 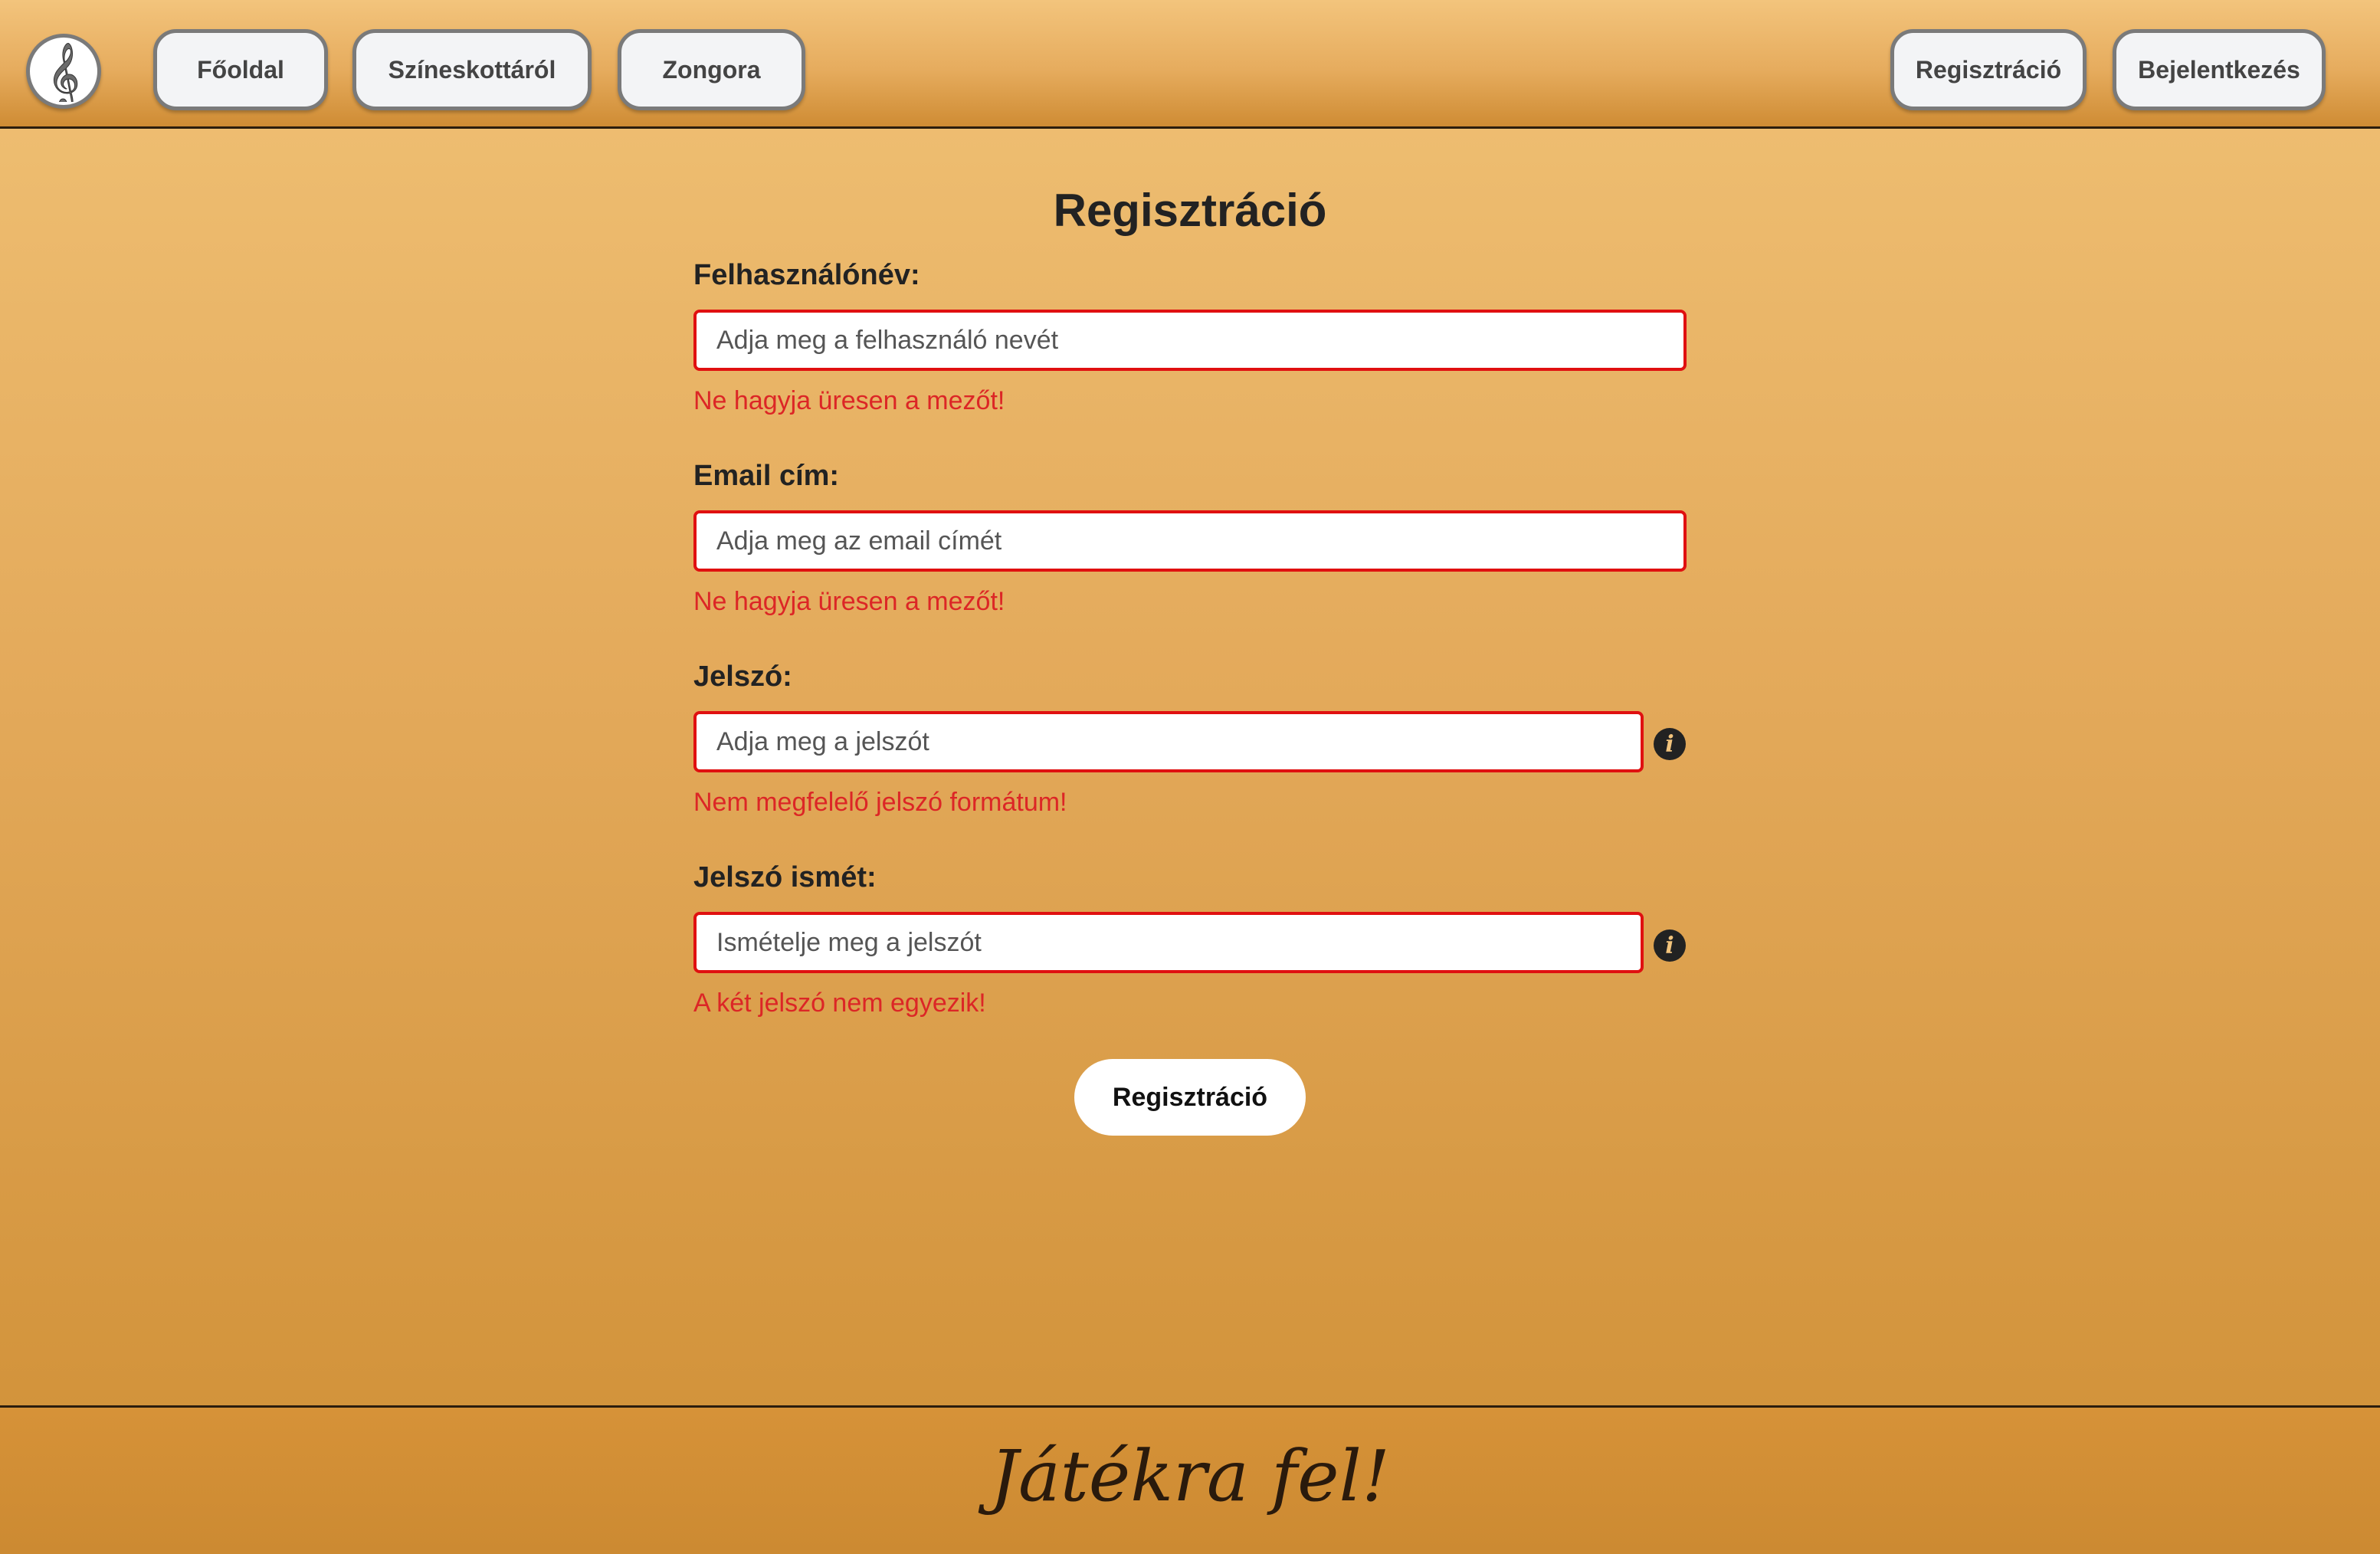 What do you see at coordinates (1190, 1098) in the screenshot?
I see `register-submit-button: Regisztráció` at bounding box center [1190, 1098].